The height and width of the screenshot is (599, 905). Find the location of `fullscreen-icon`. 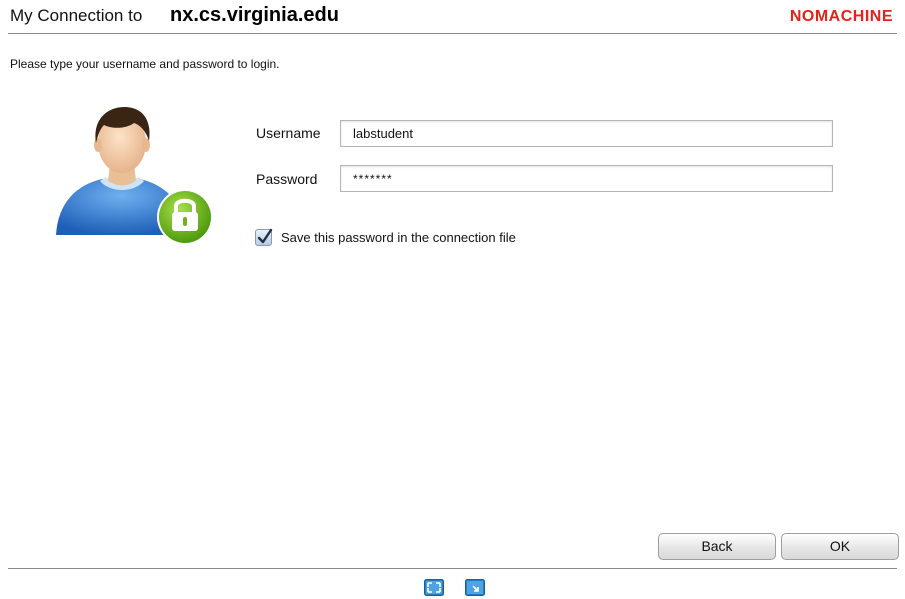

fullscreen-icon is located at coordinates (434, 587).